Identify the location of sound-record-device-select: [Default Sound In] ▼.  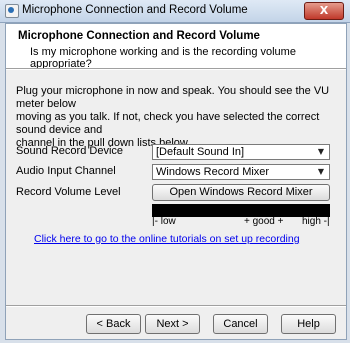
(241, 152).